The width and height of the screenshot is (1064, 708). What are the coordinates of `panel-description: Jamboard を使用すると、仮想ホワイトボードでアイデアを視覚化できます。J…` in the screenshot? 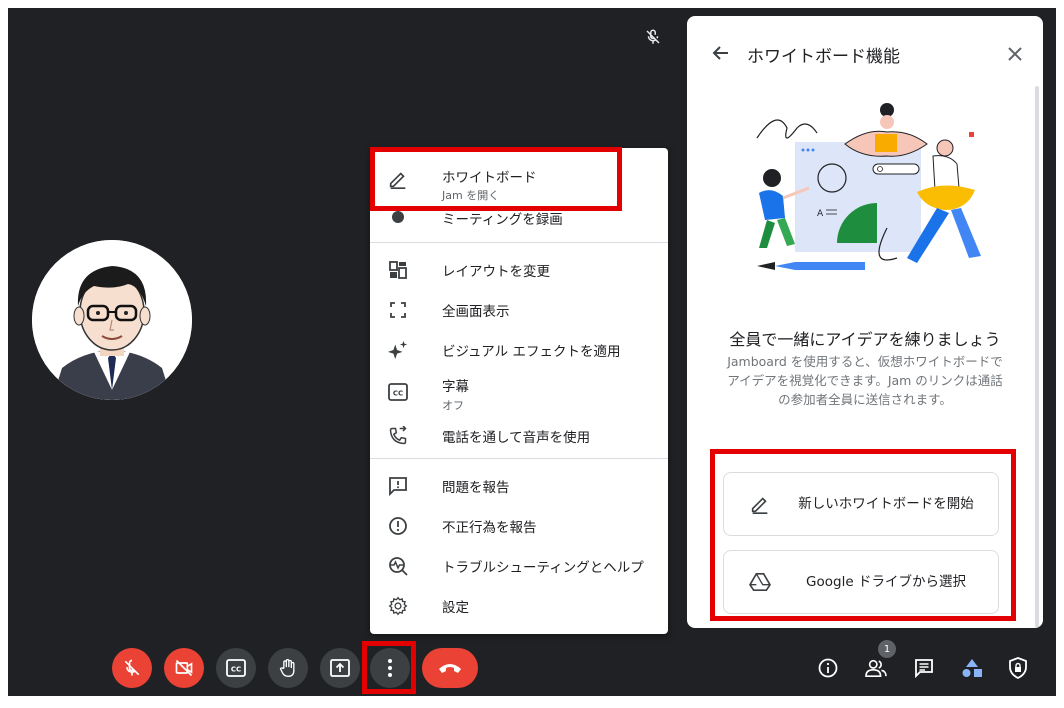 It's located at (865, 380).